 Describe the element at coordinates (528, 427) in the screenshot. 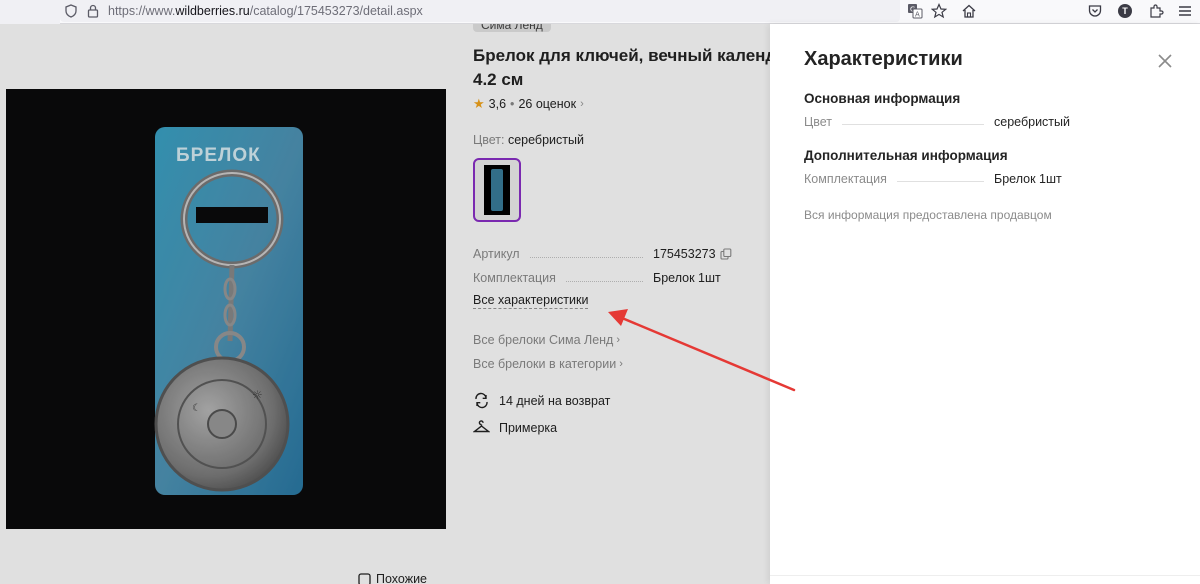

I see `feature-label: Примерка` at that location.